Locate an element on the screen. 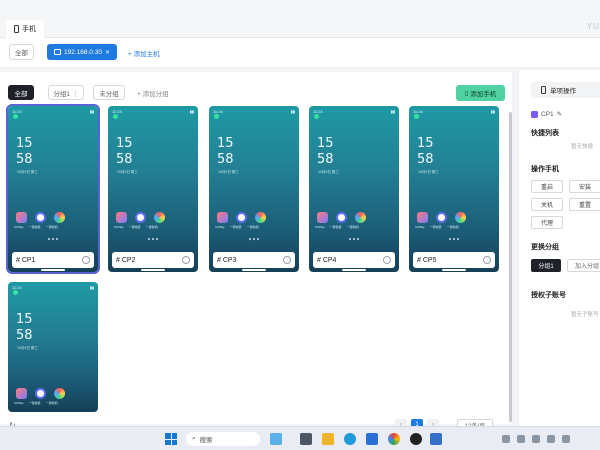  group-current-button: 分组1 is located at coordinates (546, 265).